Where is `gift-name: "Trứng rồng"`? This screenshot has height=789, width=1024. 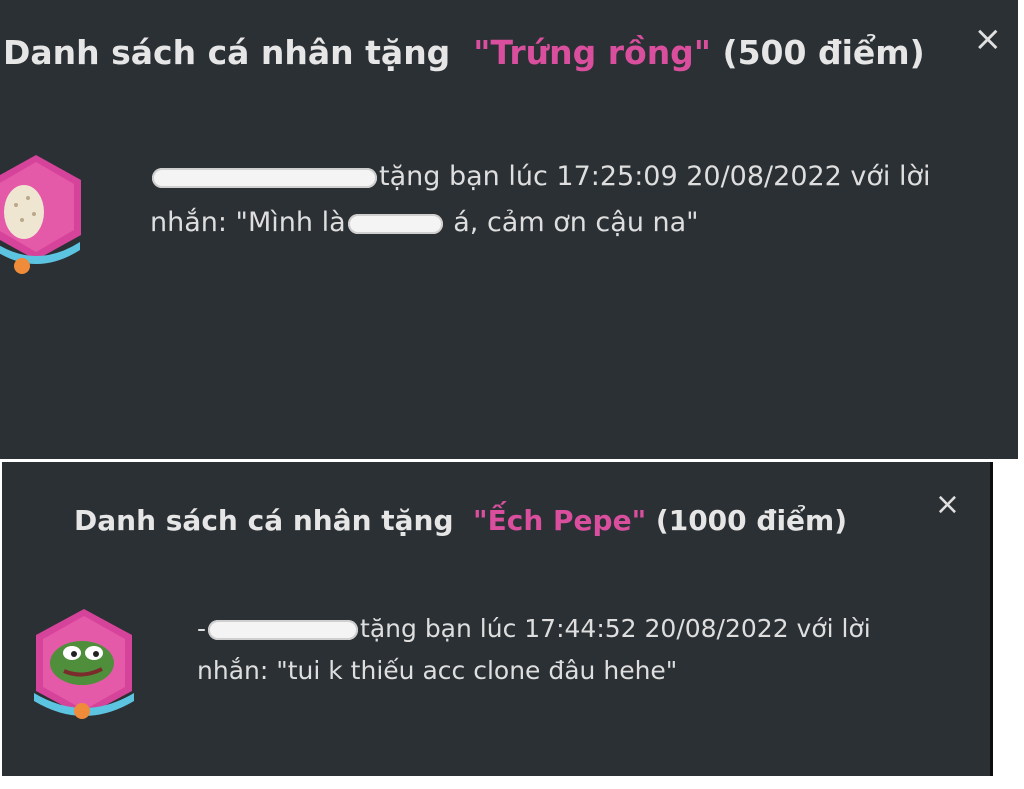
gift-name: "Trứng rồng" is located at coordinates (592, 52).